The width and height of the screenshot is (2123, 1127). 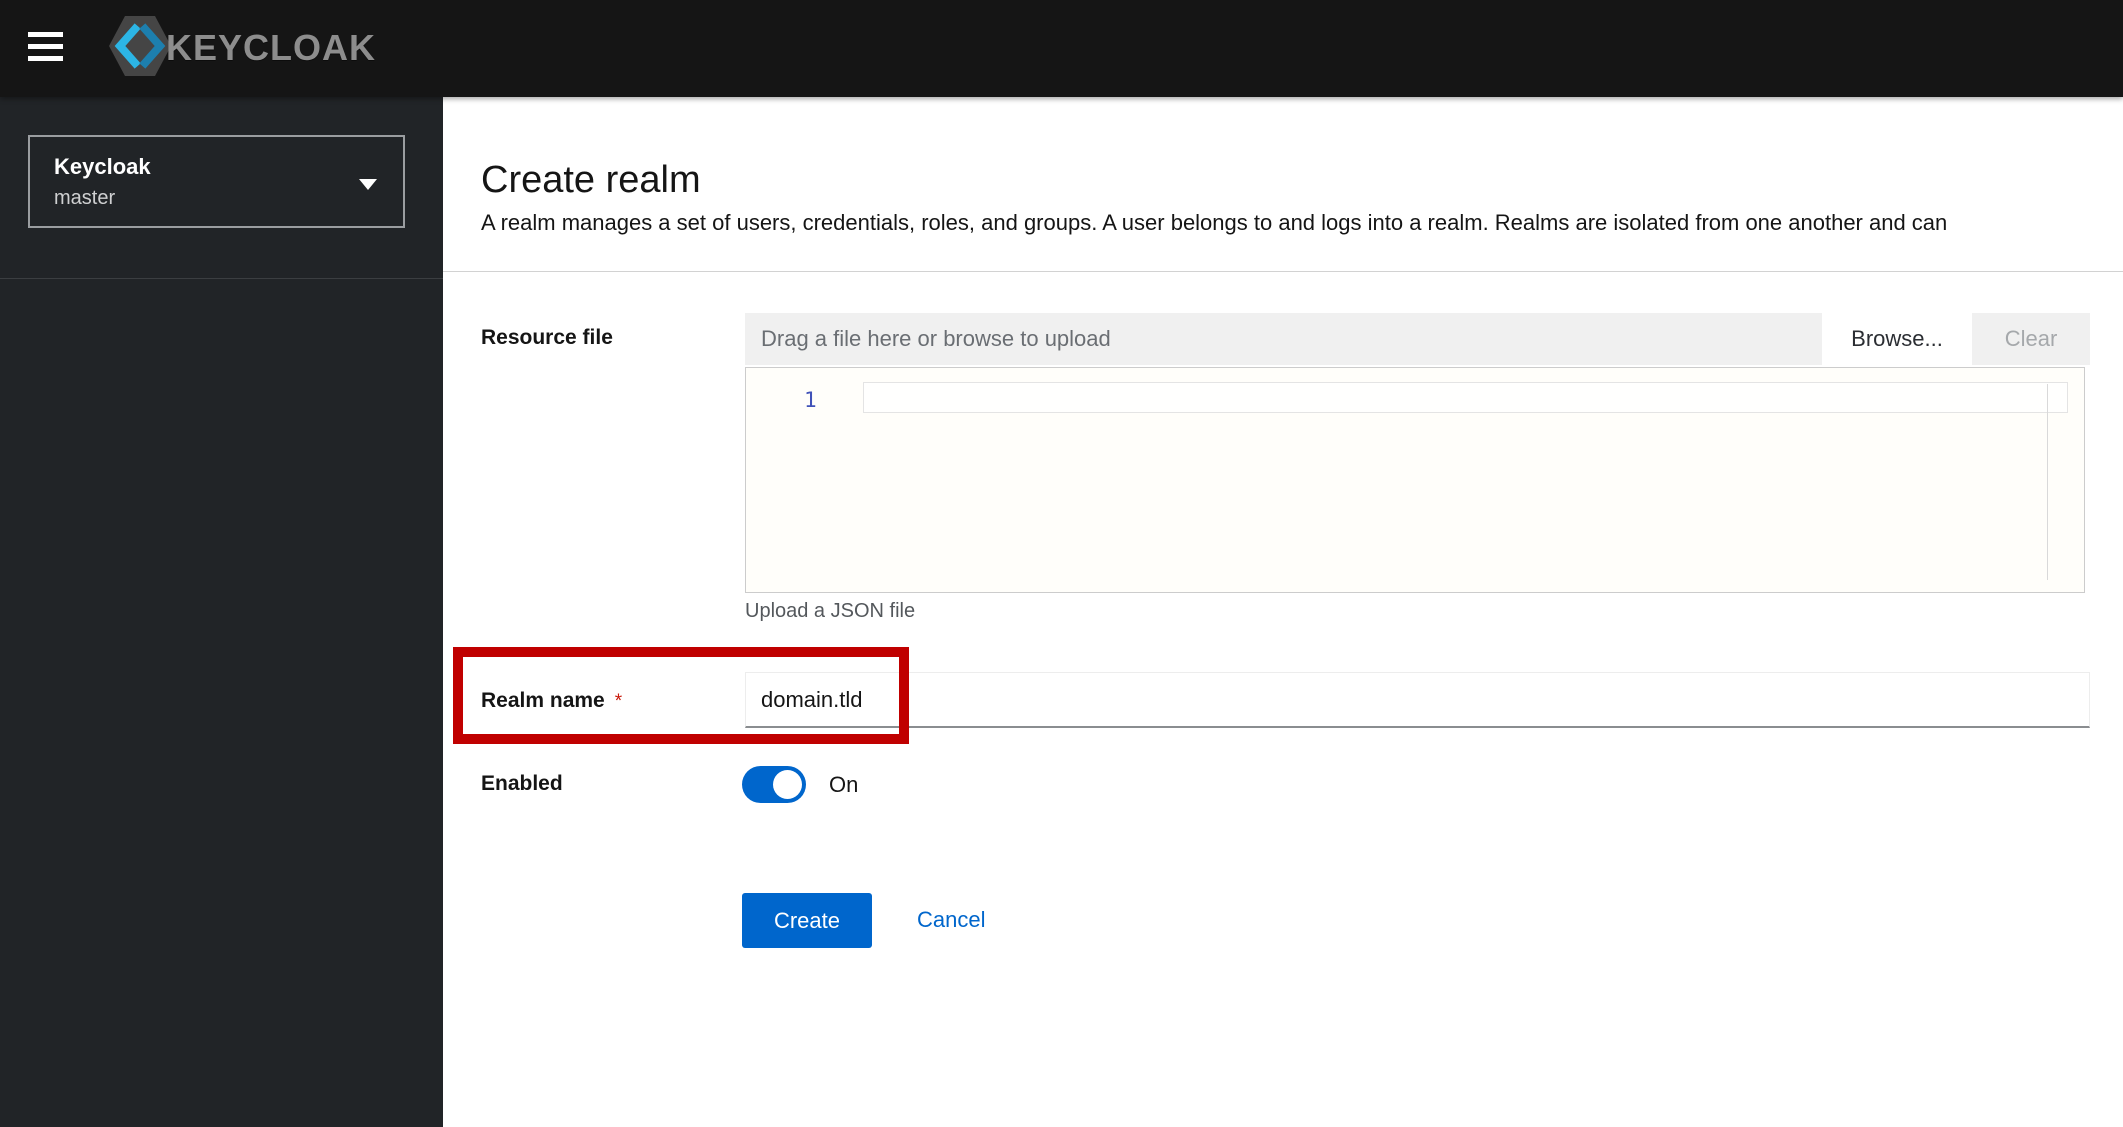 I want to click on json-code-editor: 1, so click(x=1415, y=480).